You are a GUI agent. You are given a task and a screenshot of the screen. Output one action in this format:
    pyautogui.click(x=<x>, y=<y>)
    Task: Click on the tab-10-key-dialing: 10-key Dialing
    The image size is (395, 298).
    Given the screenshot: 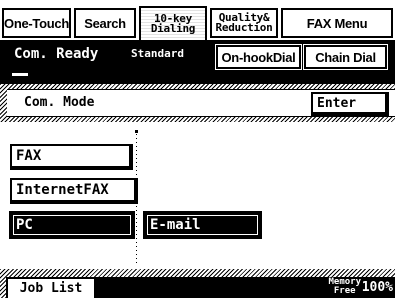 What is the action you would take?
    pyautogui.click(x=173, y=23)
    